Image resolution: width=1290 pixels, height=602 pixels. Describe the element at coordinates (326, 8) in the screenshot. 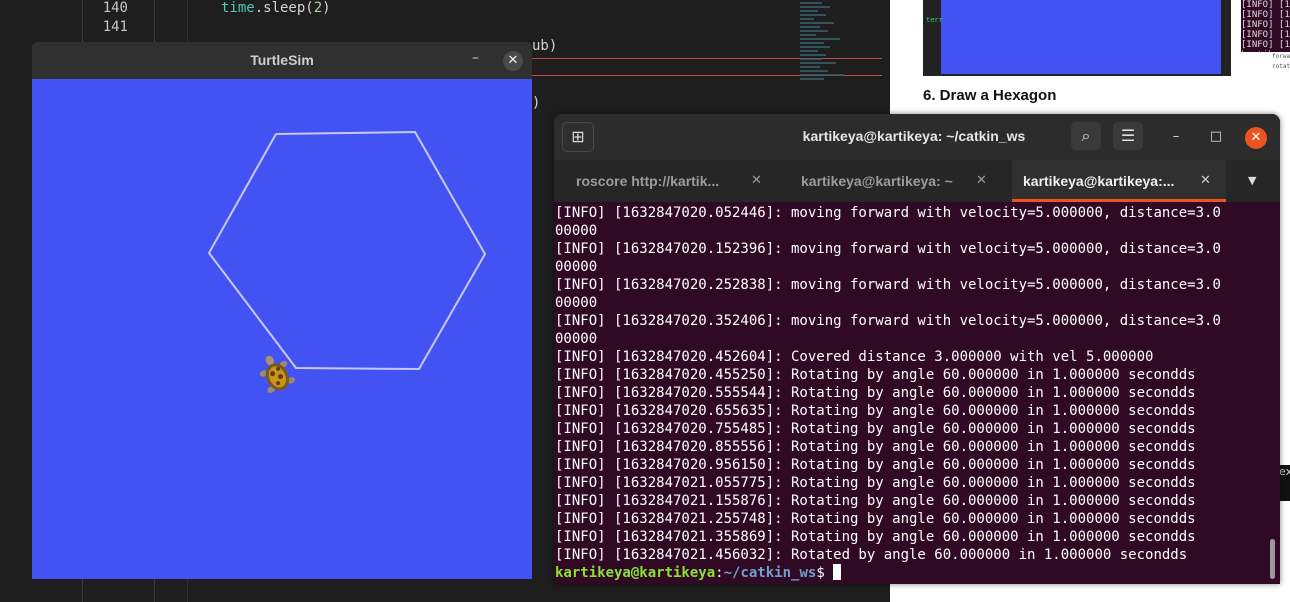

I see `code-token: )` at that location.